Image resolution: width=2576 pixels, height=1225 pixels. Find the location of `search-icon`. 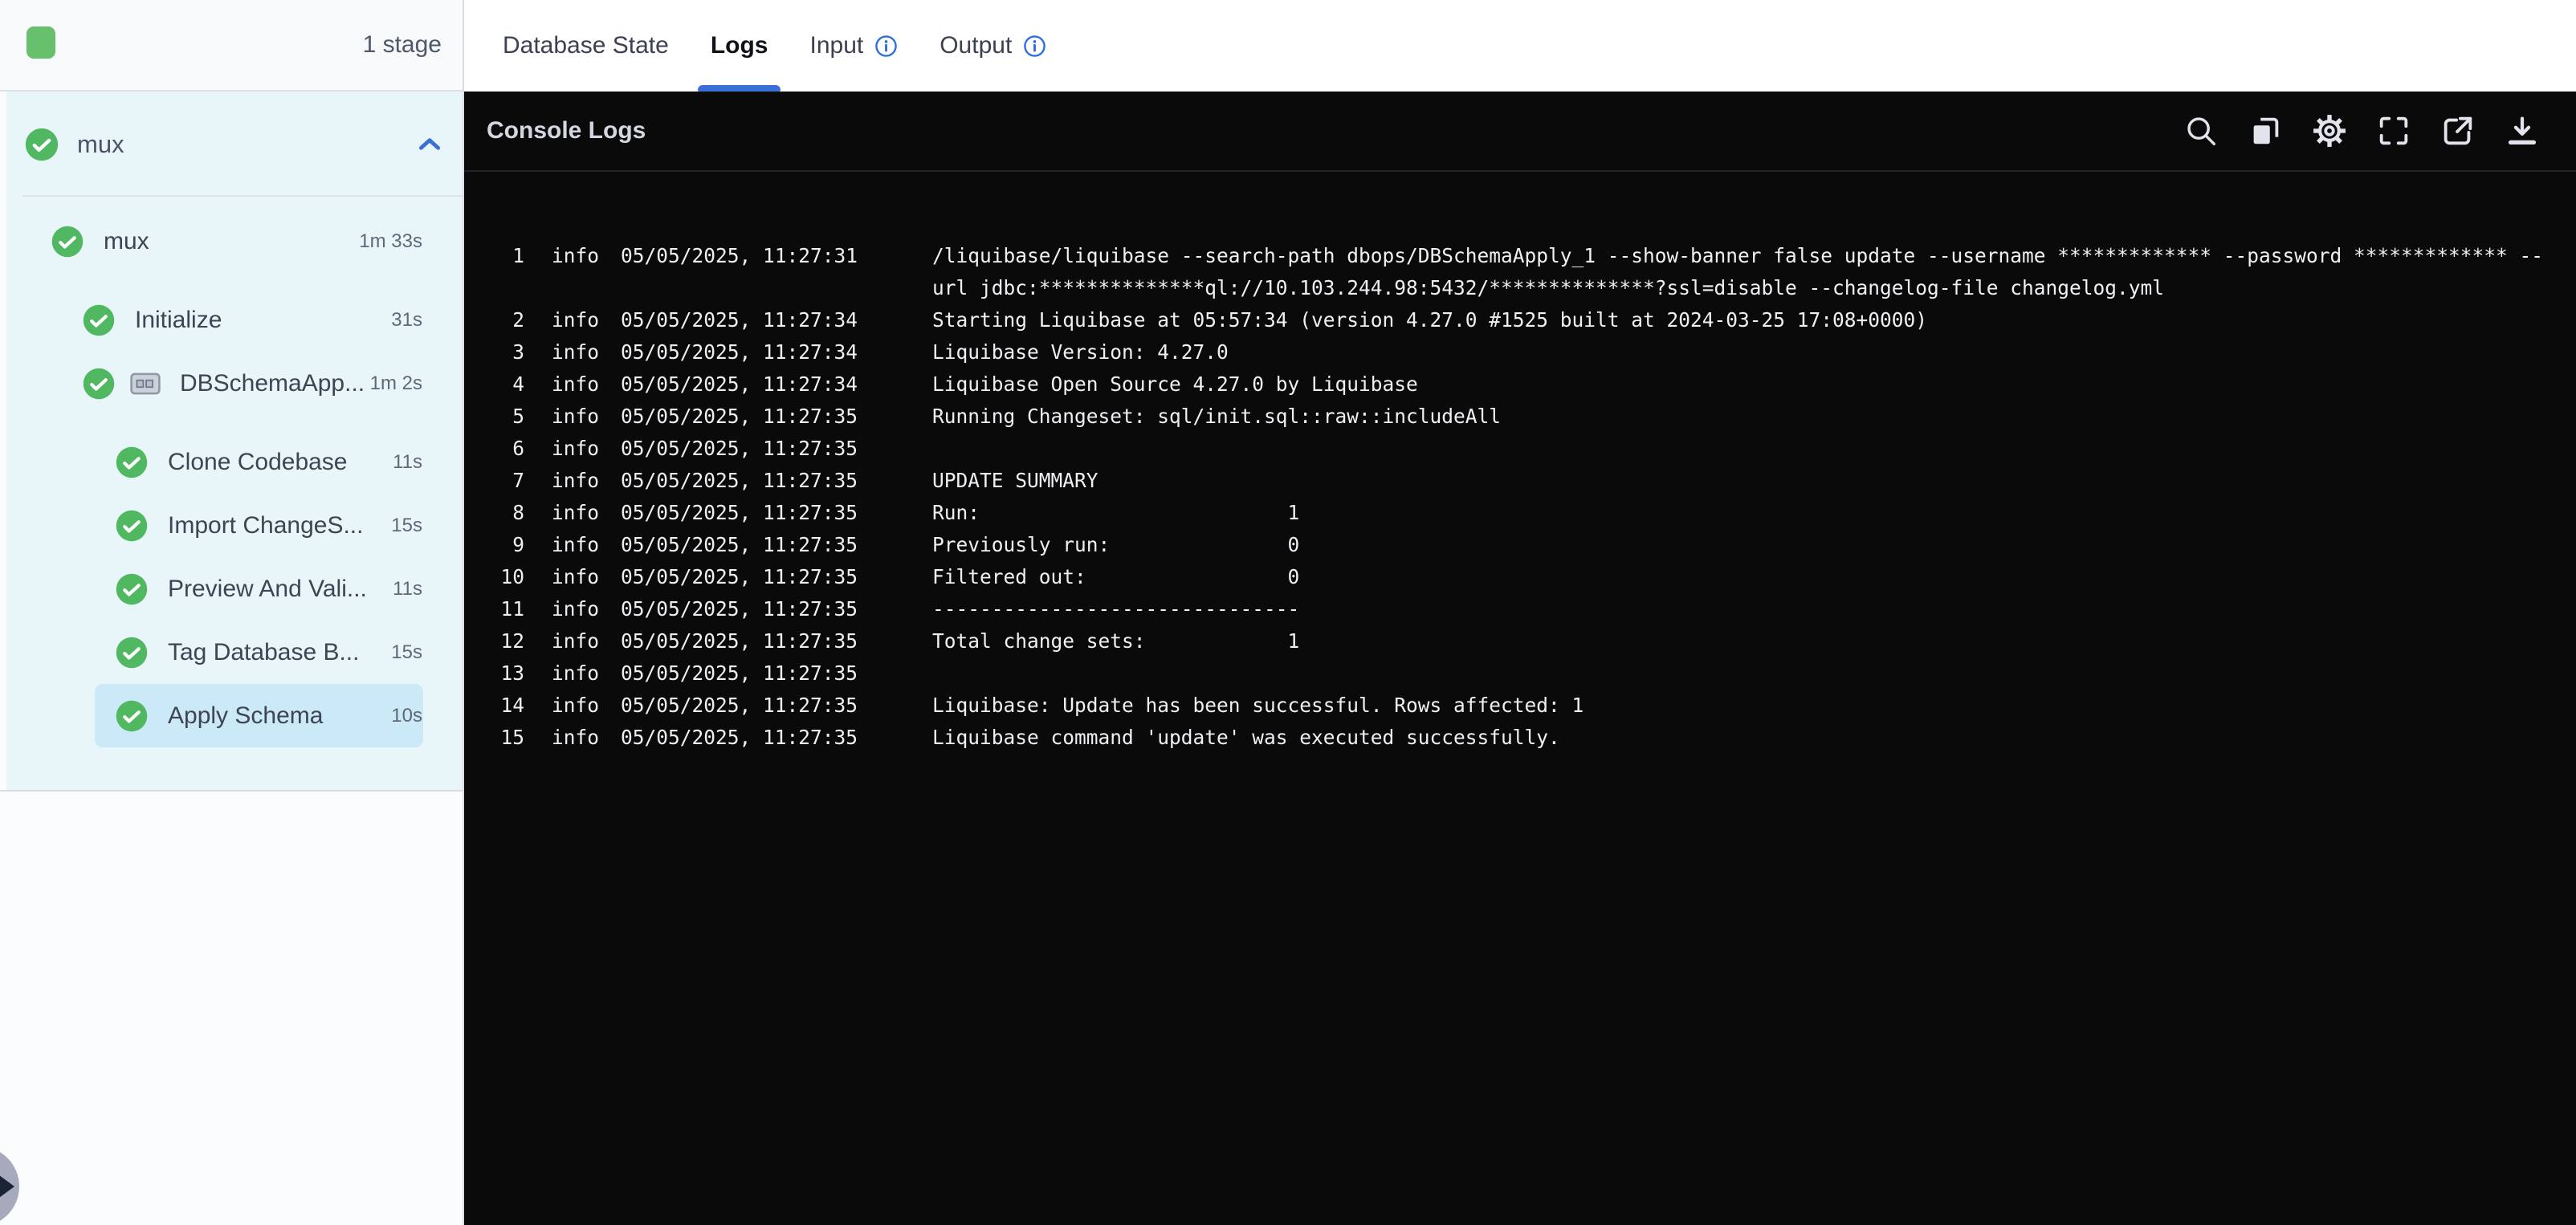

search-icon is located at coordinates (2201, 130).